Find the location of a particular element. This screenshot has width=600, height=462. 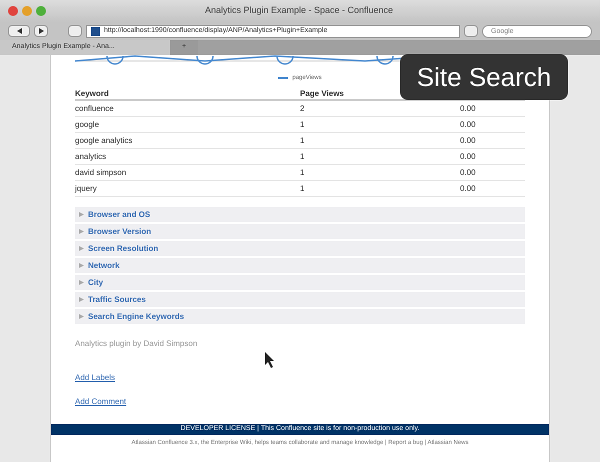

plugin-credit: Analytics plugin by David Simpson is located at coordinates (136, 344).